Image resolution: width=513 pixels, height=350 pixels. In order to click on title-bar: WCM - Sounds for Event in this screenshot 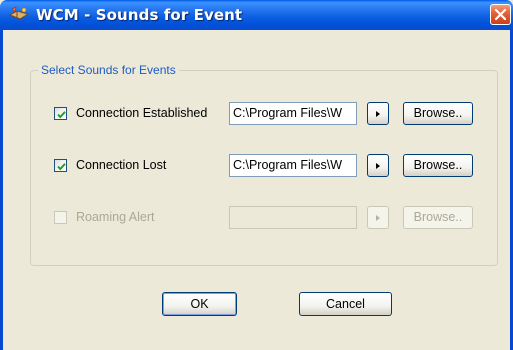, I will do `click(256, 15)`.